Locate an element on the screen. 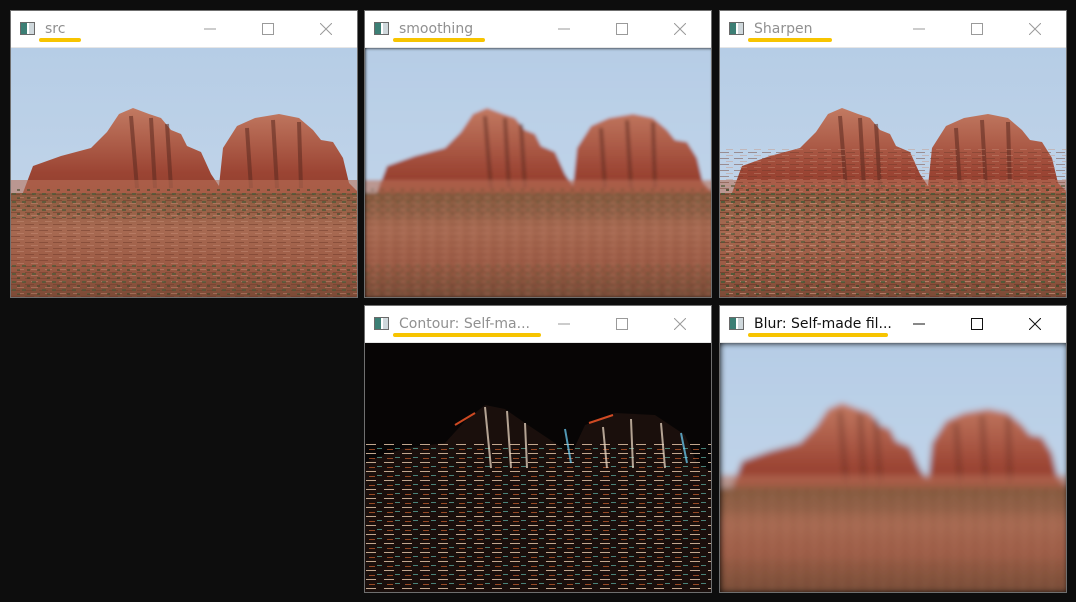 The image size is (1076, 602). red-rocks-image is located at coordinates (184, 172).